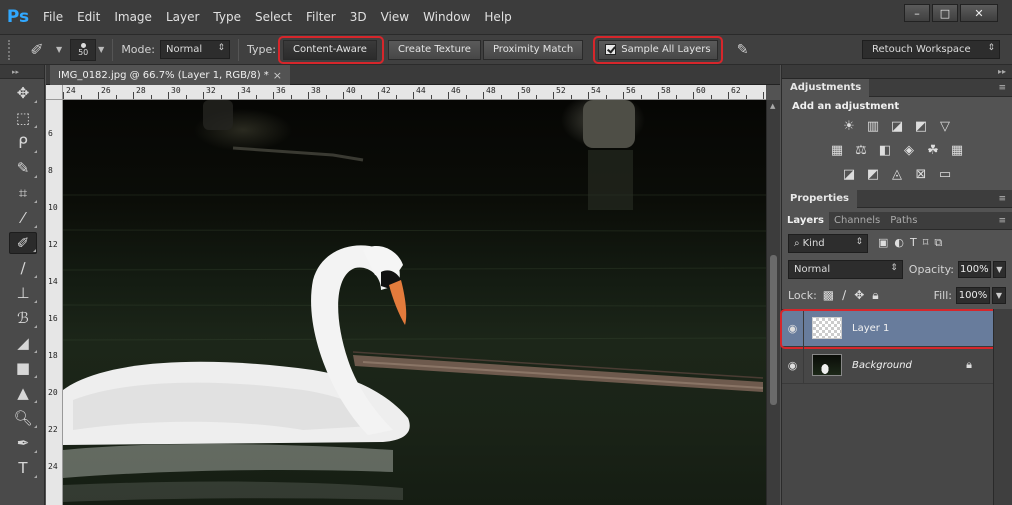 This screenshot has height=505, width=1012. I want to click on fill-input: 100%, so click(973, 295).